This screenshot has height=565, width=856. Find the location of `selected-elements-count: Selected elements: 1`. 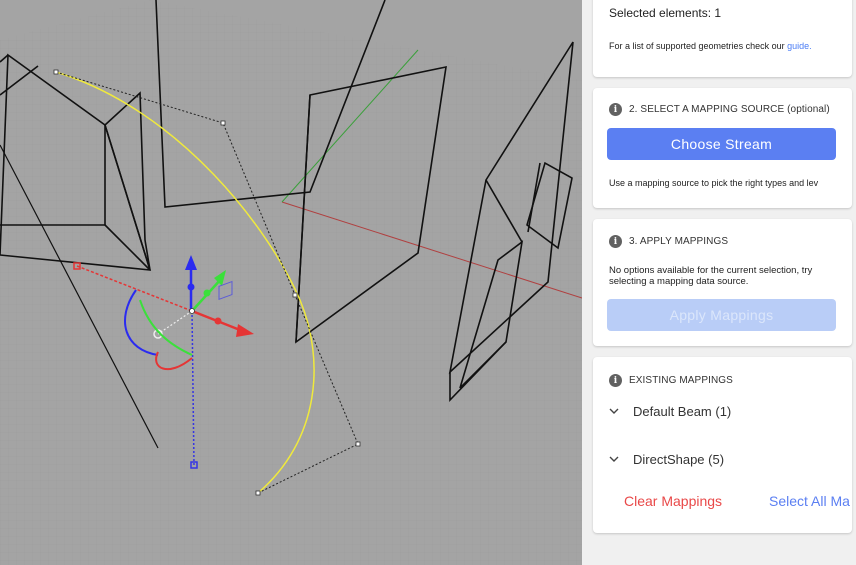

selected-elements-count: Selected elements: 1 is located at coordinates (665, 13).